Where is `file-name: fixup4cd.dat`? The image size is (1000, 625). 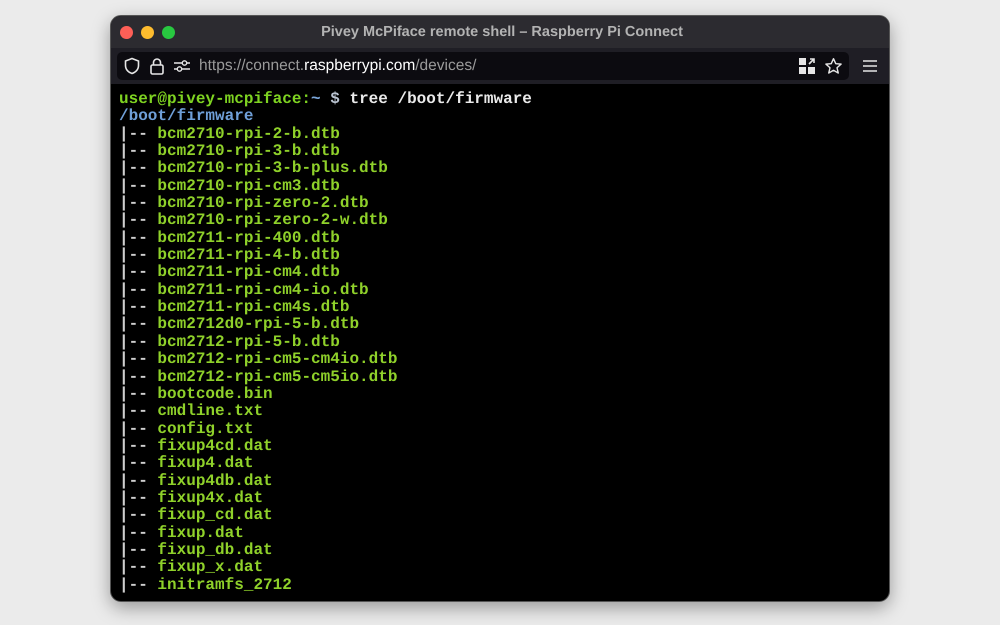
file-name: fixup4cd.dat is located at coordinates (215, 445).